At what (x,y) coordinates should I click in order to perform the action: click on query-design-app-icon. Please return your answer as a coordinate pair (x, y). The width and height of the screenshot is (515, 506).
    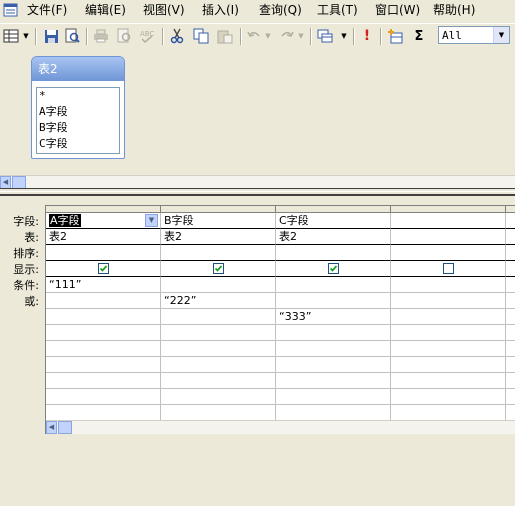
    Looking at the image, I should click on (11, 10).